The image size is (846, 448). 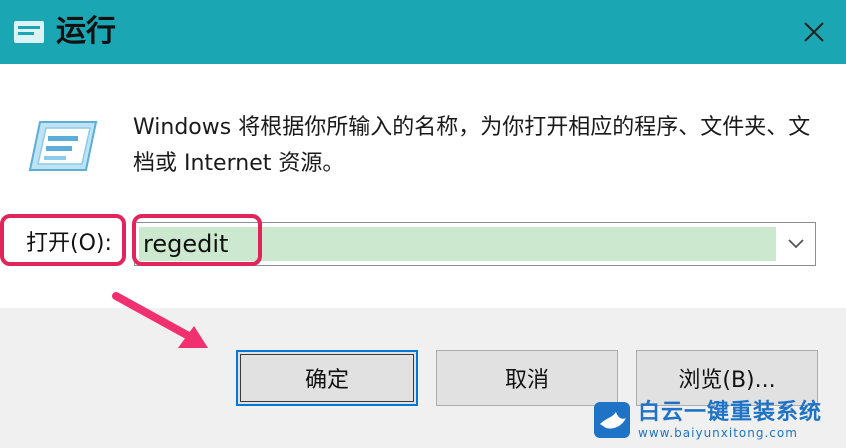 I want to click on cancel-button: 取消, so click(x=527, y=378).